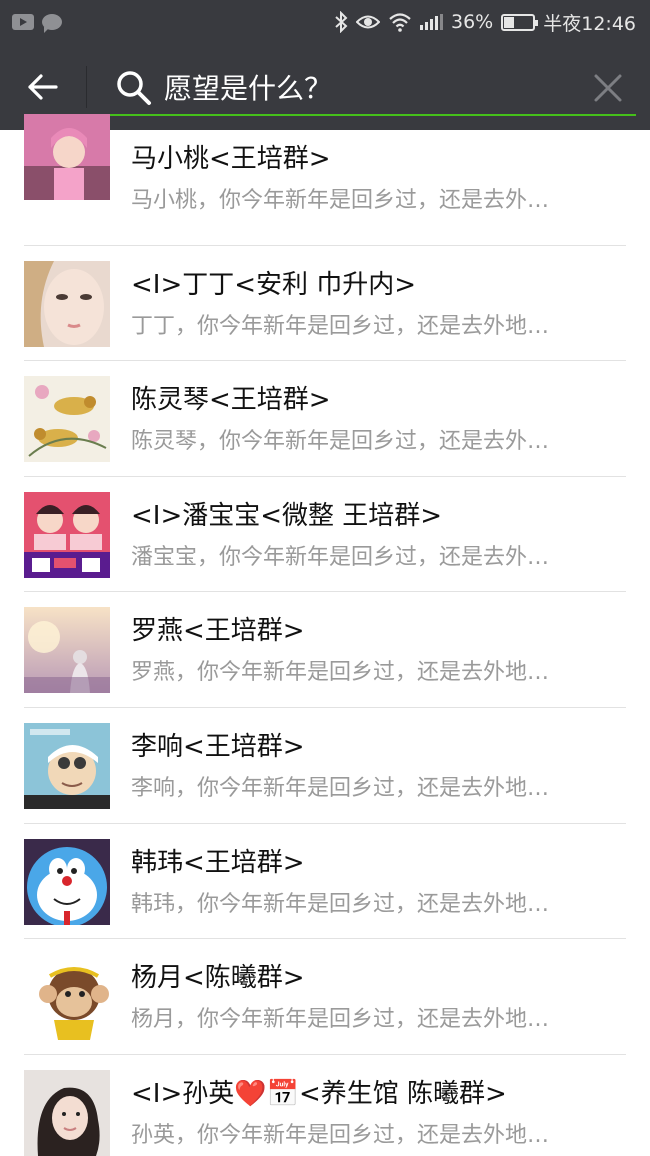 This screenshot has width=650, height=1156. I want to click on result-title: <I>丁丁<安利 巾升内>, so click(274, 284).